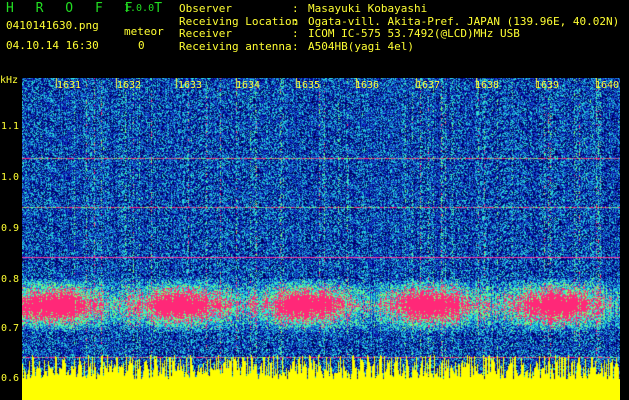 This screenshot has width=629, height=400. I want to click on y-tick-label: 1.1, so click(10, 126).